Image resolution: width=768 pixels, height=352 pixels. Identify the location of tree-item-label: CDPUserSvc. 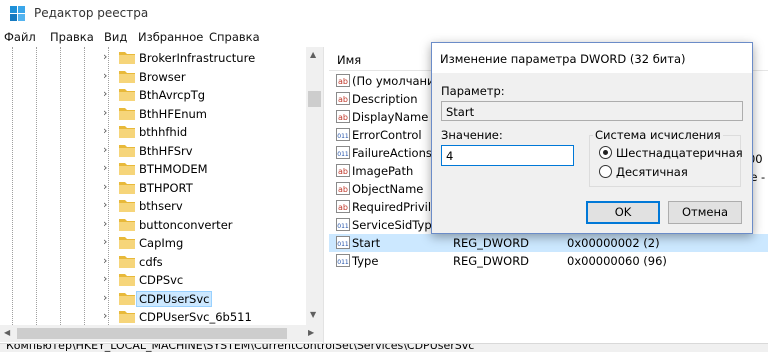
(174, 298).